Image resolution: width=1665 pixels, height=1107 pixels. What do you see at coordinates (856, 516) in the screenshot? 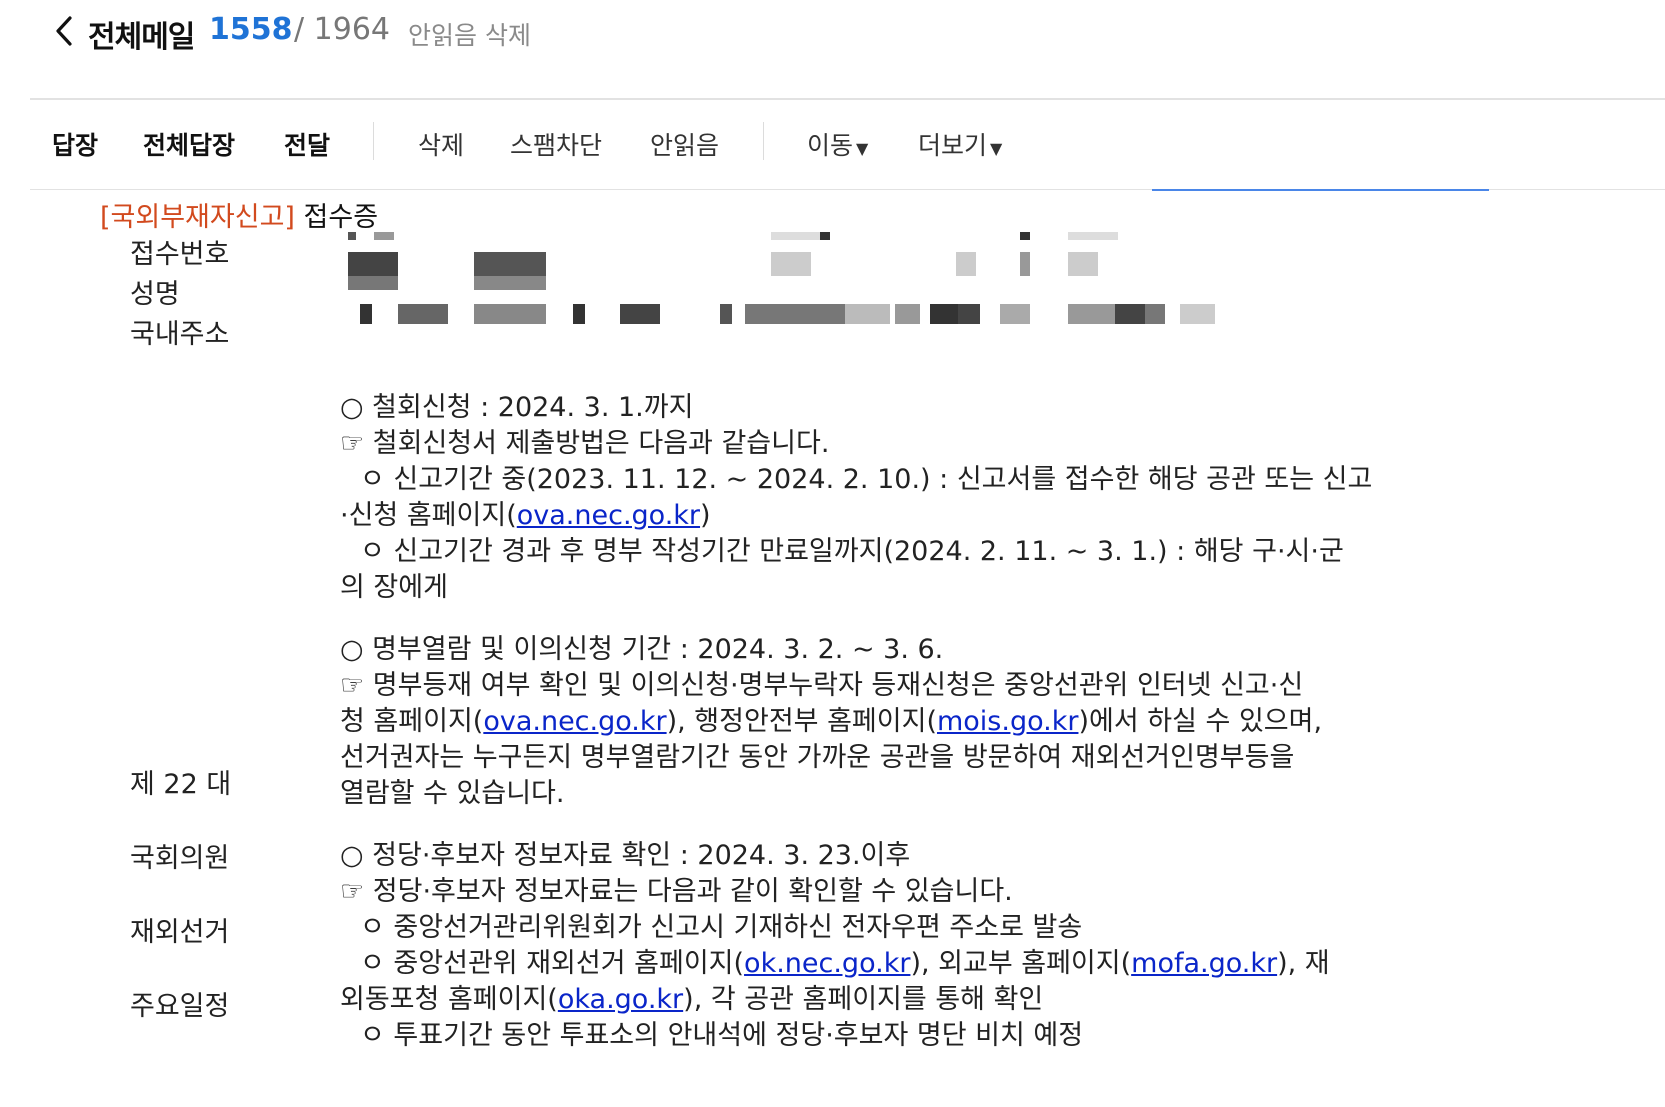
I see `withdrawal-bullet-1-cont: ·신청 홈페이지(ova.nec.go.kr)` at bounding box center [856, 516].